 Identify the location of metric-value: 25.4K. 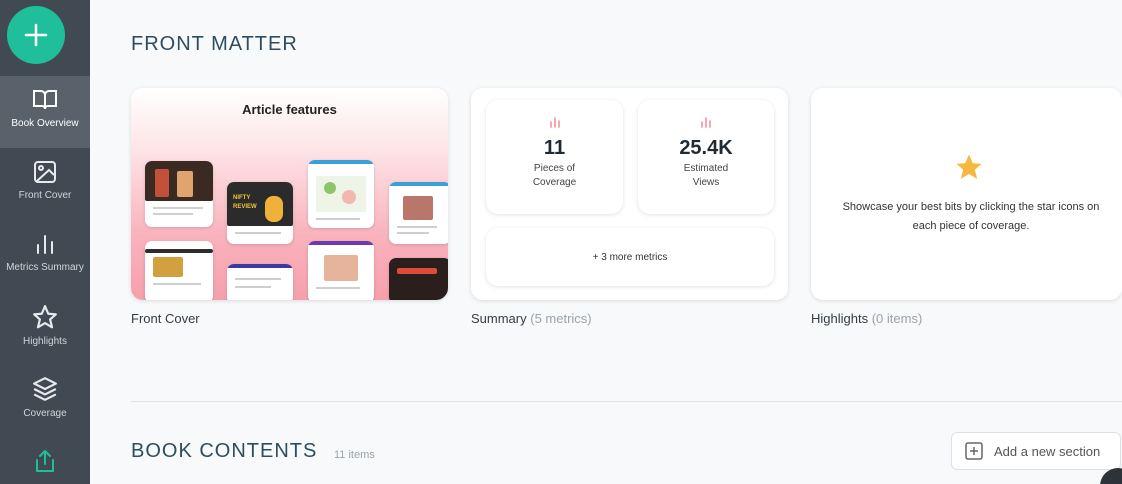
(706, 148).